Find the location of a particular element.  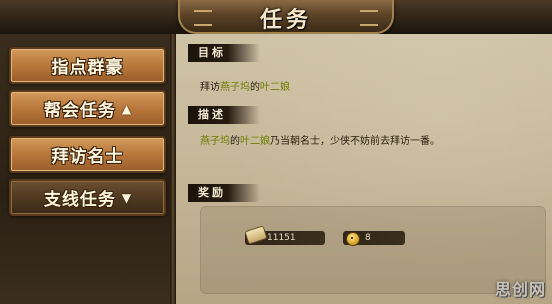

sidebar-item-guild-quest: 帮会任务 ▲ is located at coordinates (87, 108).